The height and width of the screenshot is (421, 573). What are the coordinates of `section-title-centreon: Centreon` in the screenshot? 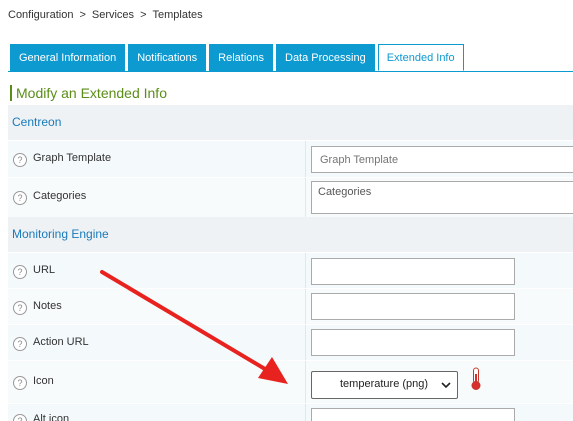 It's located at (37, 122).